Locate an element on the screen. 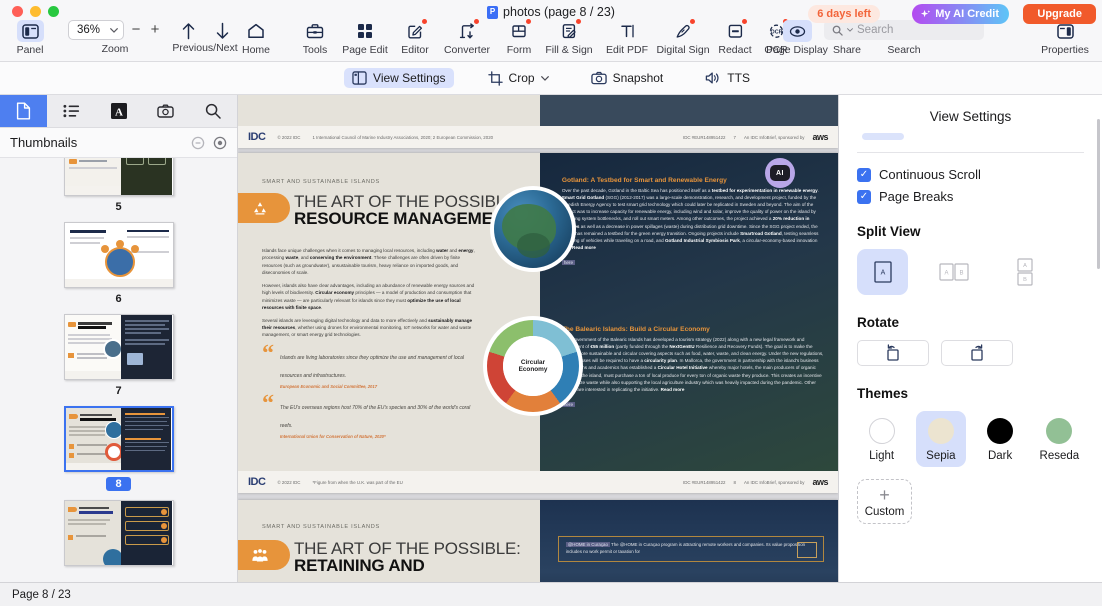  snapshot-label: Snapshot is located at coordinates (638, 78).